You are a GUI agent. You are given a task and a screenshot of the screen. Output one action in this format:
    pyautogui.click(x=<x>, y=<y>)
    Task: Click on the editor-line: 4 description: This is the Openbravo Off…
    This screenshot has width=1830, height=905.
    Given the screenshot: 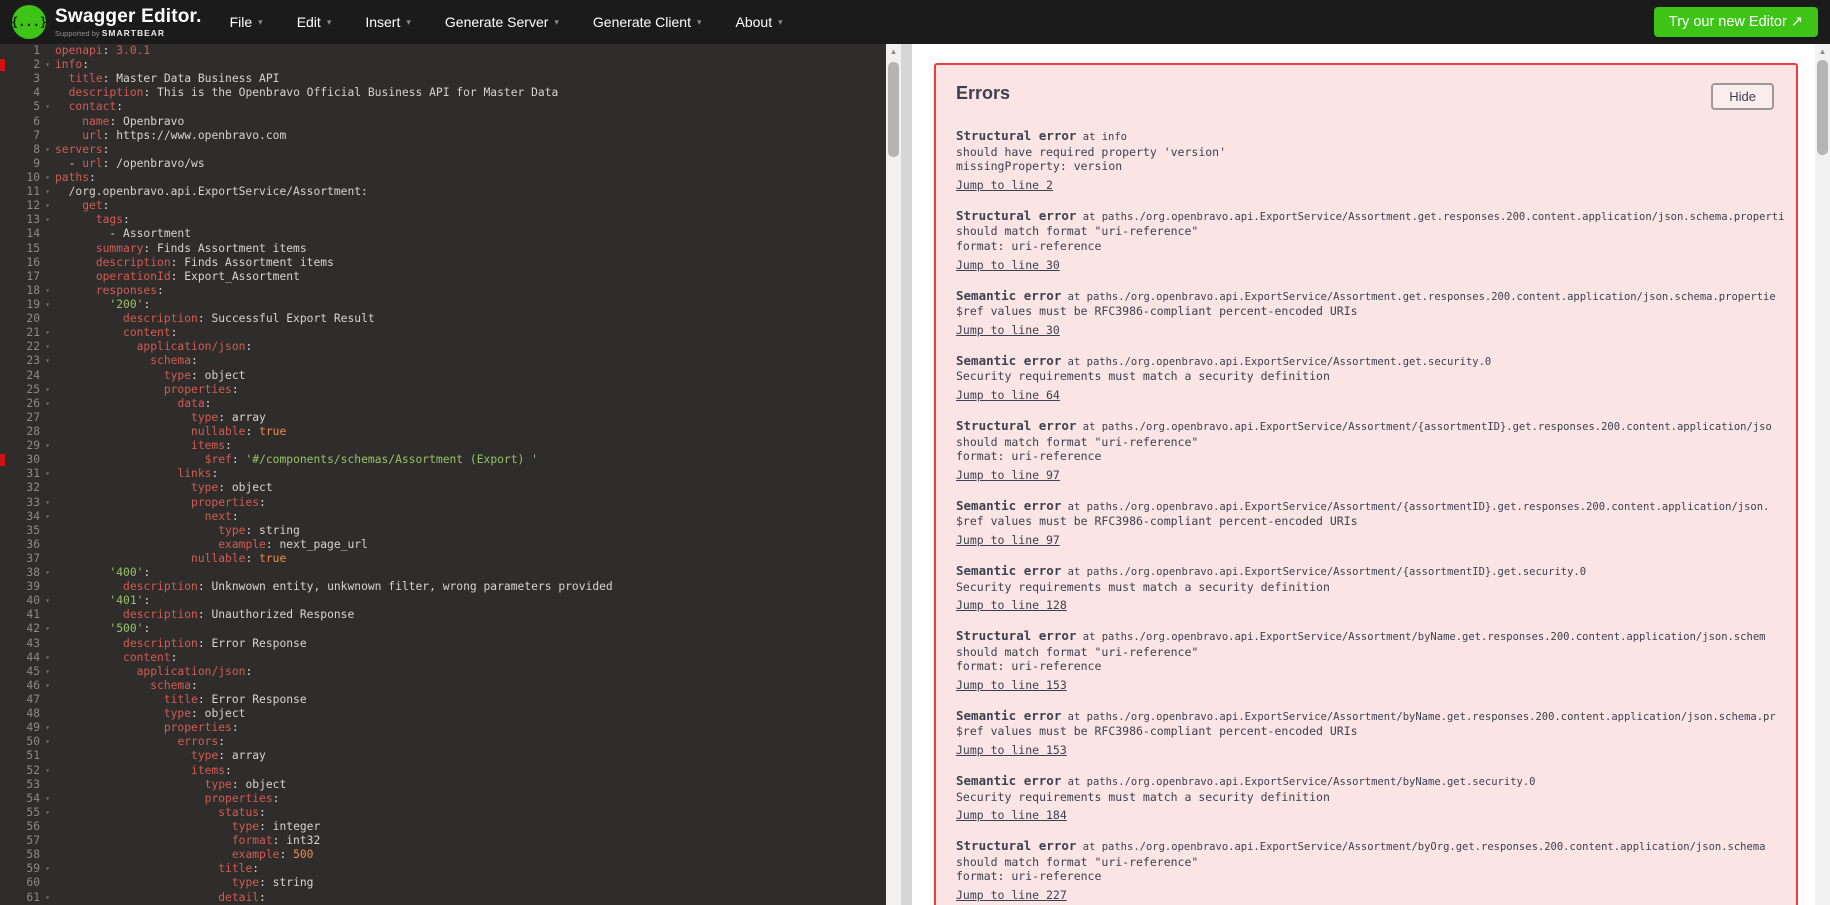 What is the action you would take?
    pyautogui.click(x=443, y=93)
    